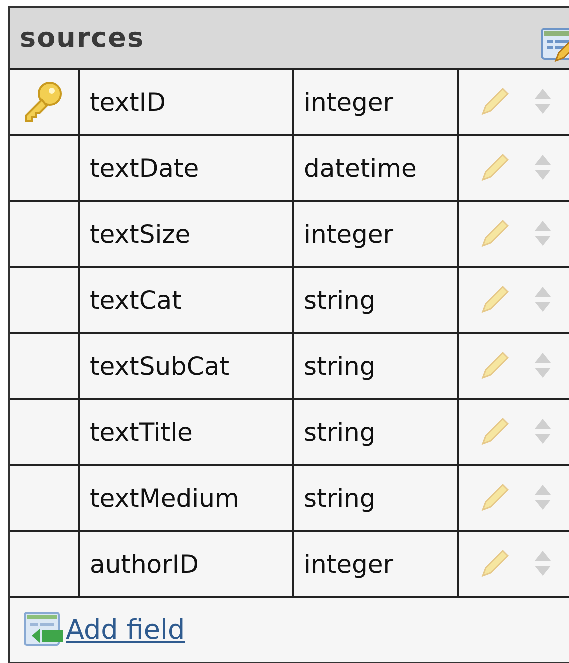 This screenshot has width=569, height=663. Describe the element at coordinates (187, 234) in the screenshot. I see `field-name-cell: textSize` at that location.